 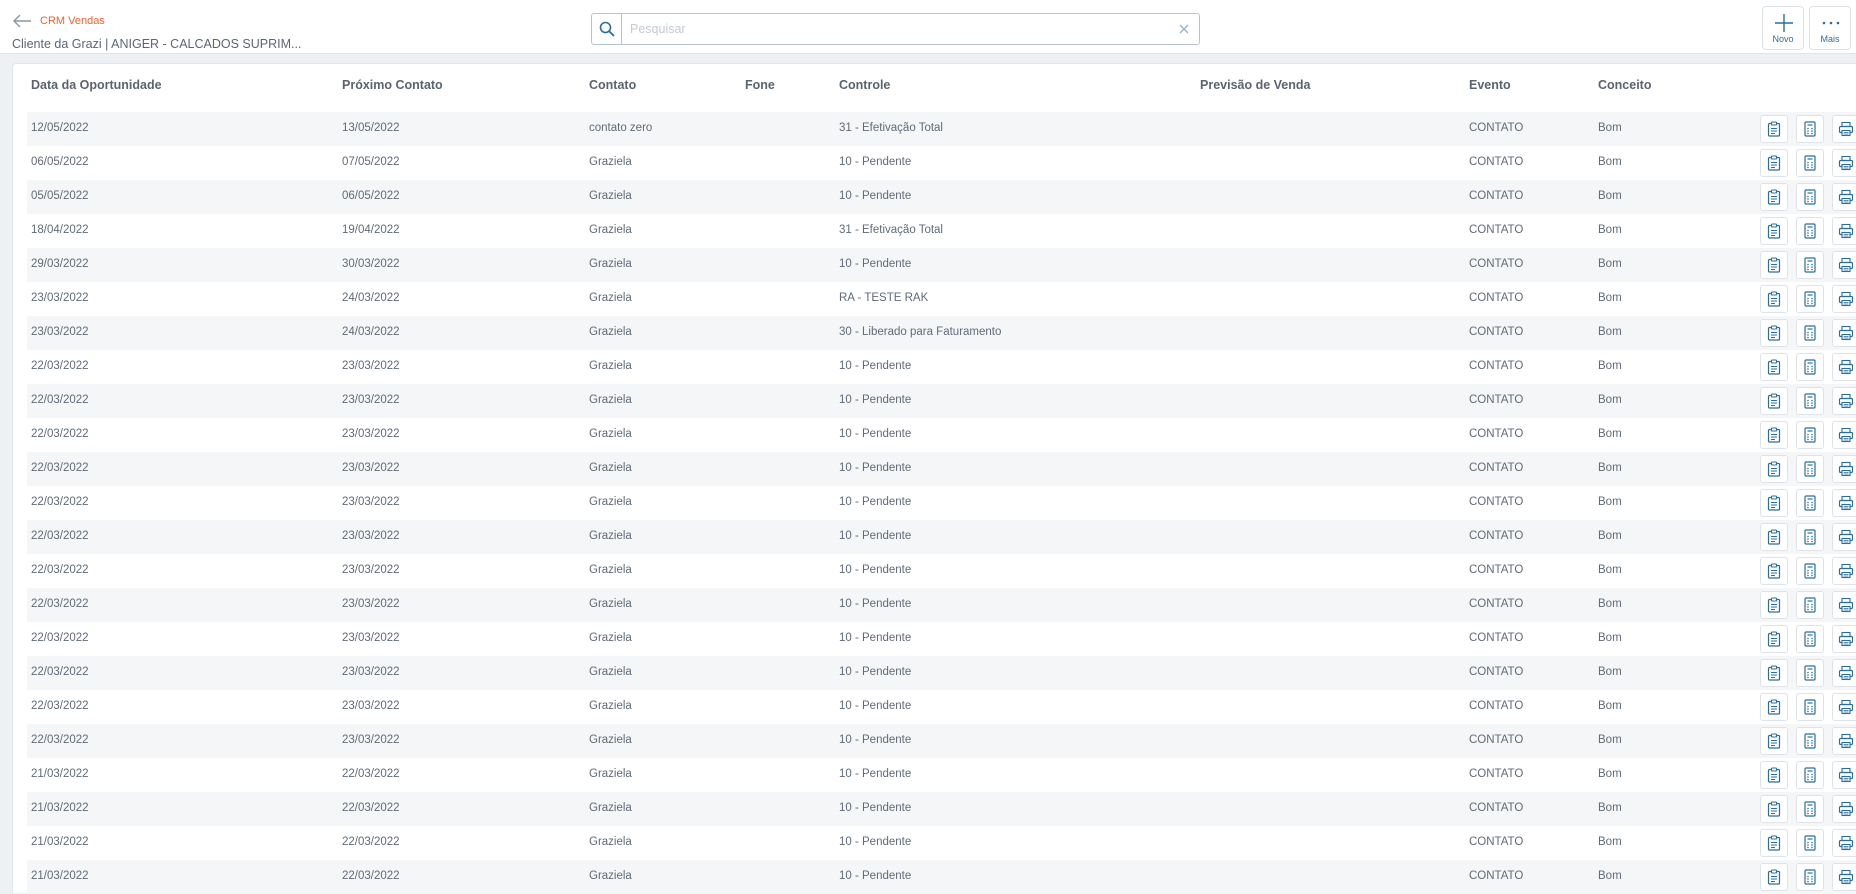 What do you see at coordinates (612, 85) in the screenshot?
I see `col-contato: Contato` at bounding box center [612, 85].